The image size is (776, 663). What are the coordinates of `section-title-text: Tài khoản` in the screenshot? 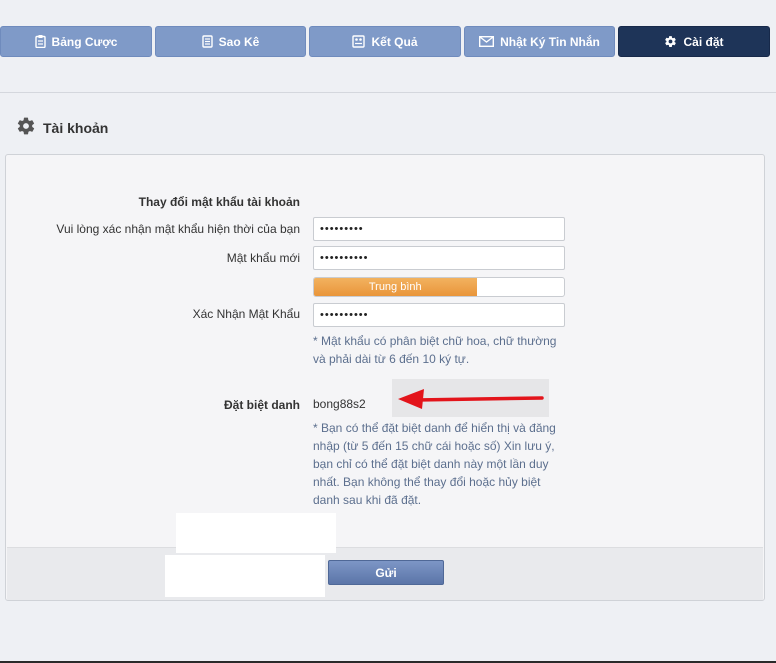 It's located at (76, 127).